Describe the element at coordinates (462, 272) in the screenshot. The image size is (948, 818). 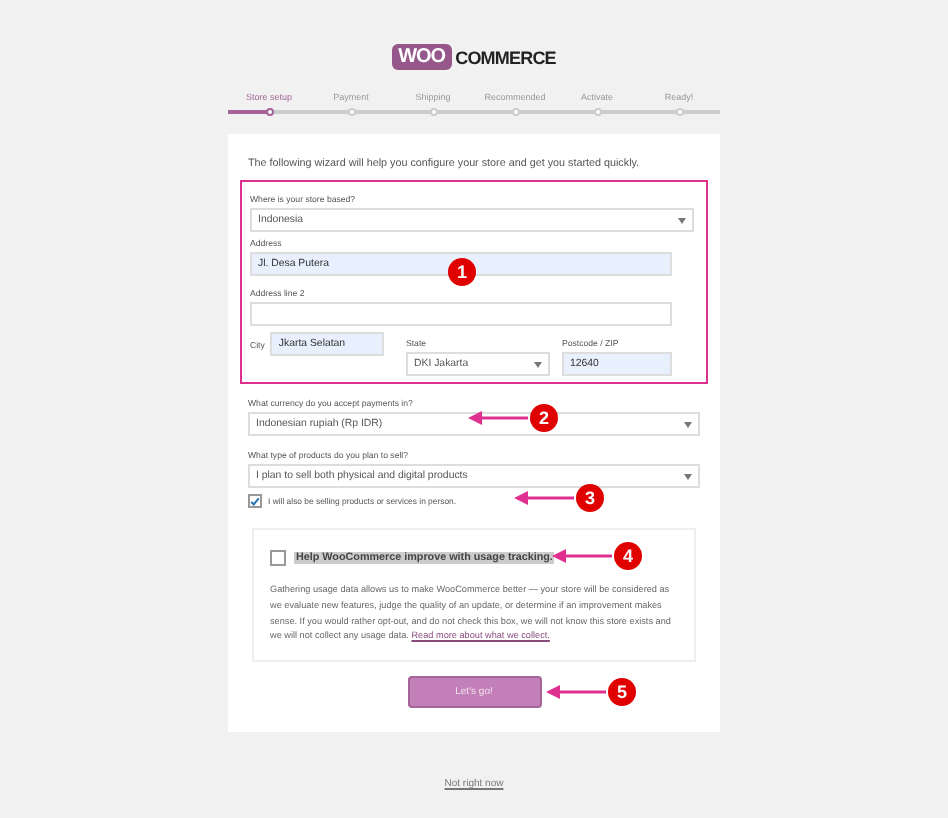
I see `step-number-badge: 1` at that location.